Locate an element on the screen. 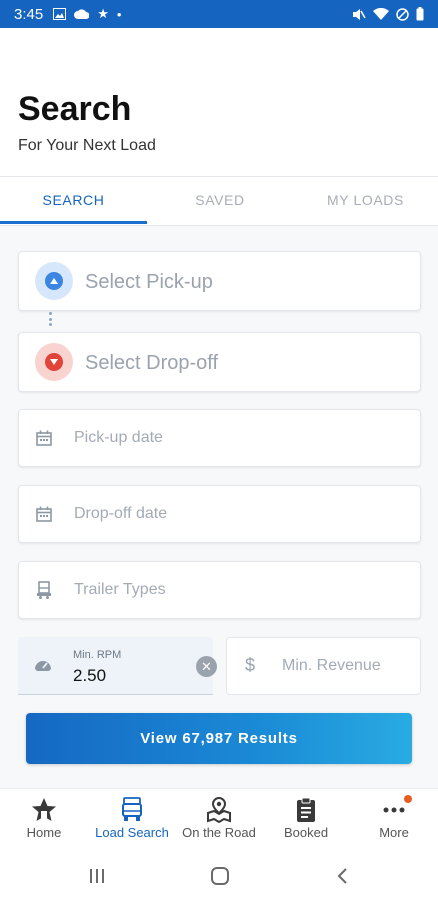 This screenshot has height=900, width=438. nav-item-home: Home is located at coordinates (44, 823).